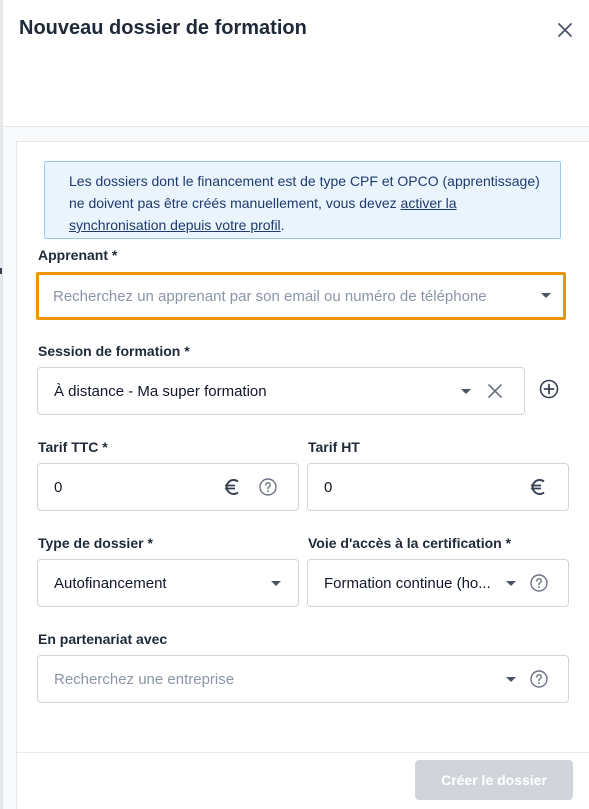  What do you see at coordinates (438, 487) in the screenshot?
I see `tarif-ht-input: 0` at bounding box center [438, 487].